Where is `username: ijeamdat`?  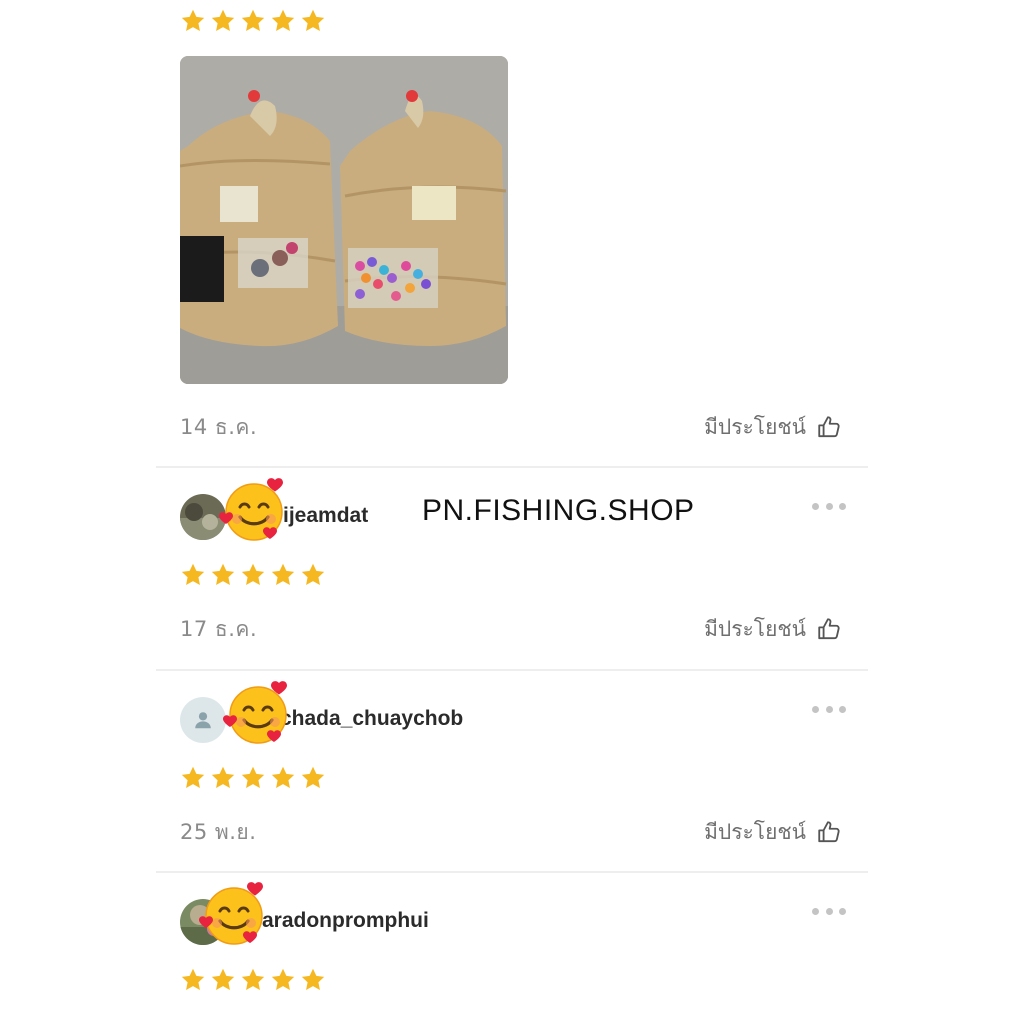
username: ijeamdat is located at coordinates (325, 516).